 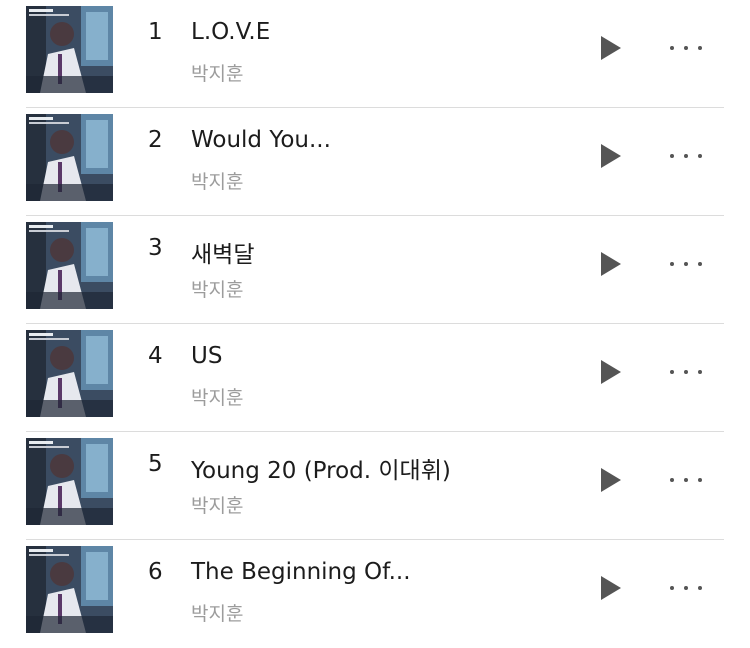 I want to click on track-title: 새벽달, so click(x=222, y=252).